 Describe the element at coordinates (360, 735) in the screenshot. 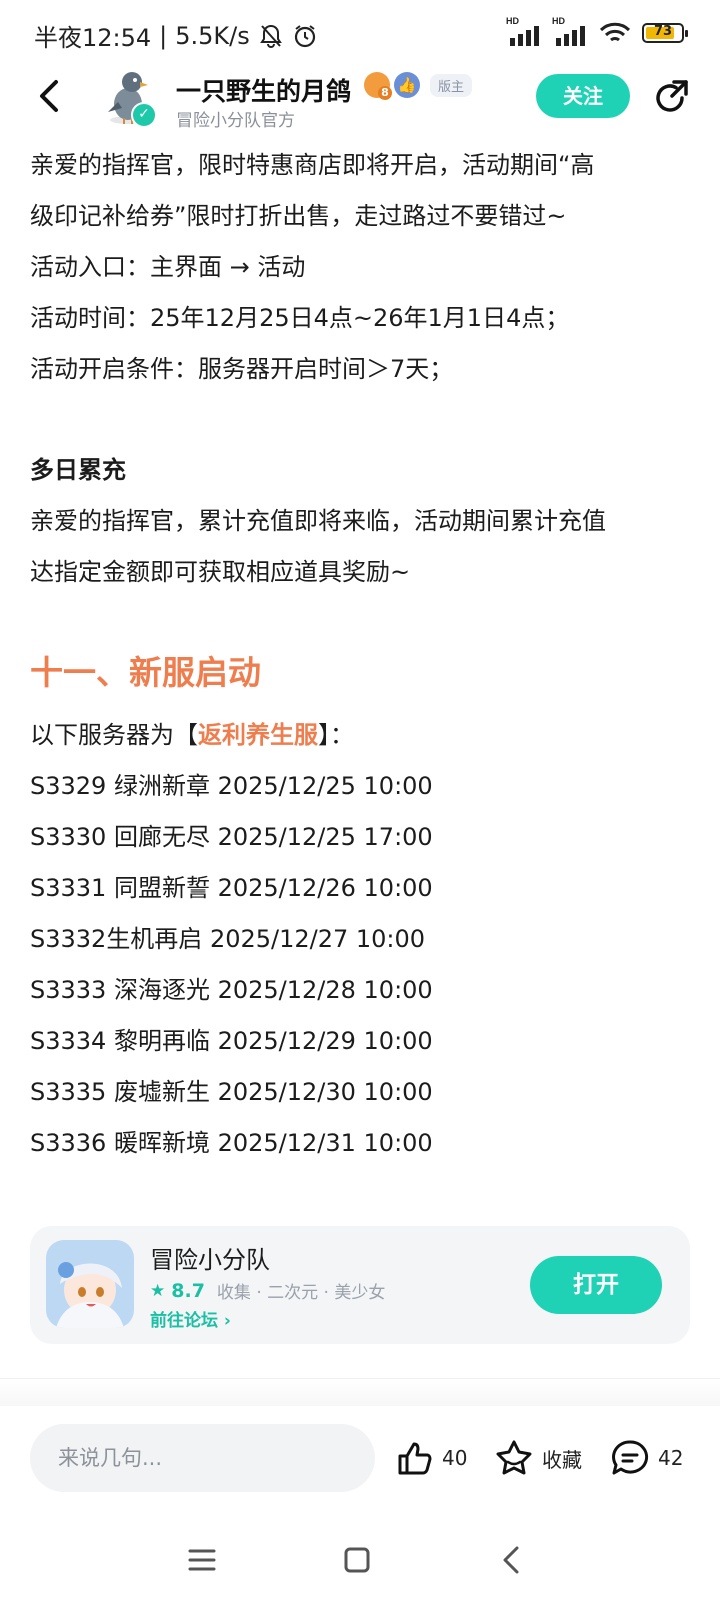

I see `servers-intro: 以下服务器为【返利养生服】：` at that location.